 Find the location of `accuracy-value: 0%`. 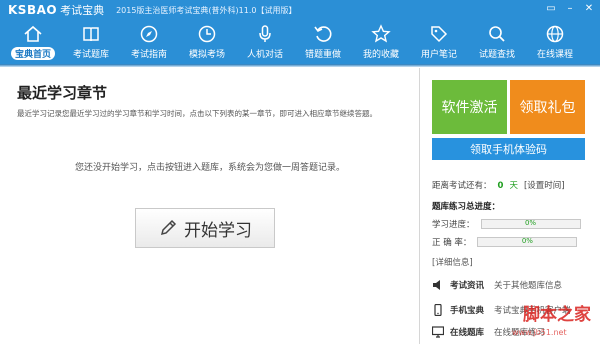

accuracy-value: 0% is located at coordinates (527, 241).